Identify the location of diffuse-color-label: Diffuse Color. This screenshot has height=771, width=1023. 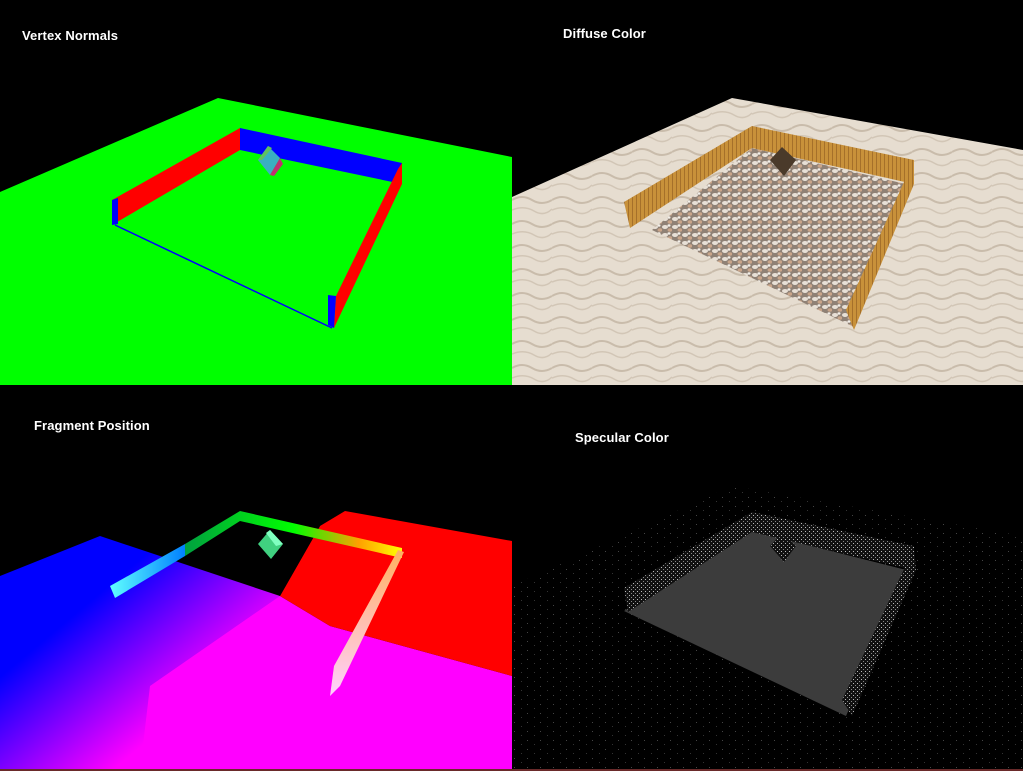
(604, 33).